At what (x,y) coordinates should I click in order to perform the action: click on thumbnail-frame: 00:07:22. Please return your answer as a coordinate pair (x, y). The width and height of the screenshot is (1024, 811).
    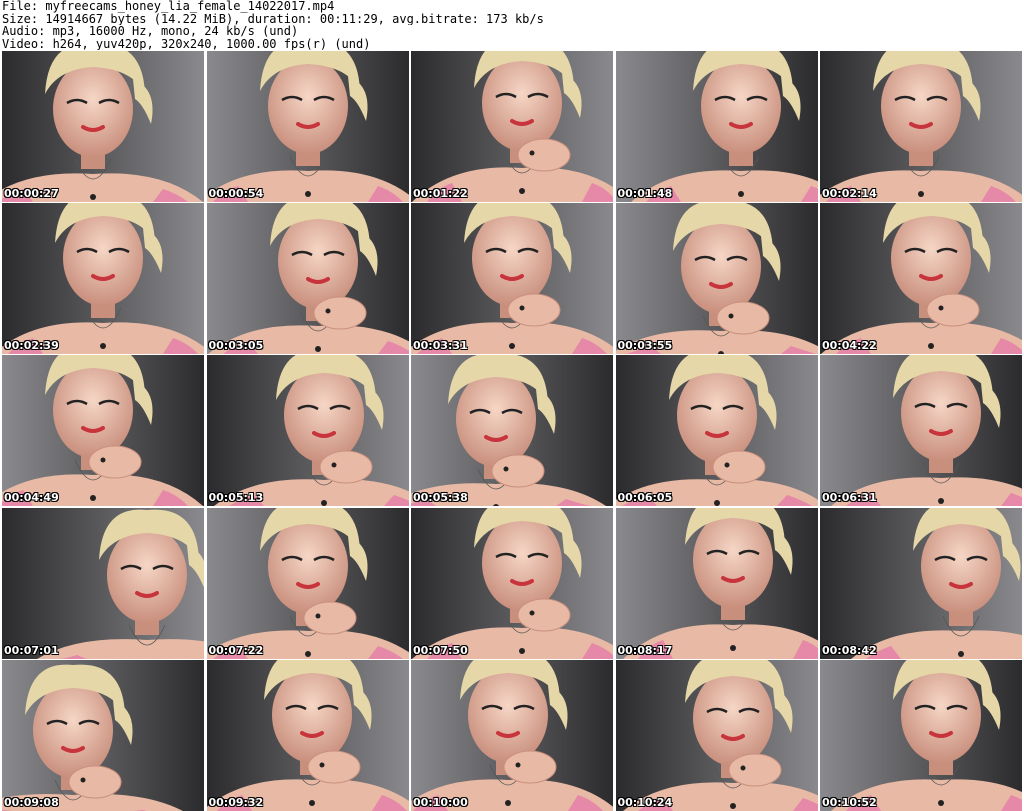
    Looking at the image, I should click on (307, 583).